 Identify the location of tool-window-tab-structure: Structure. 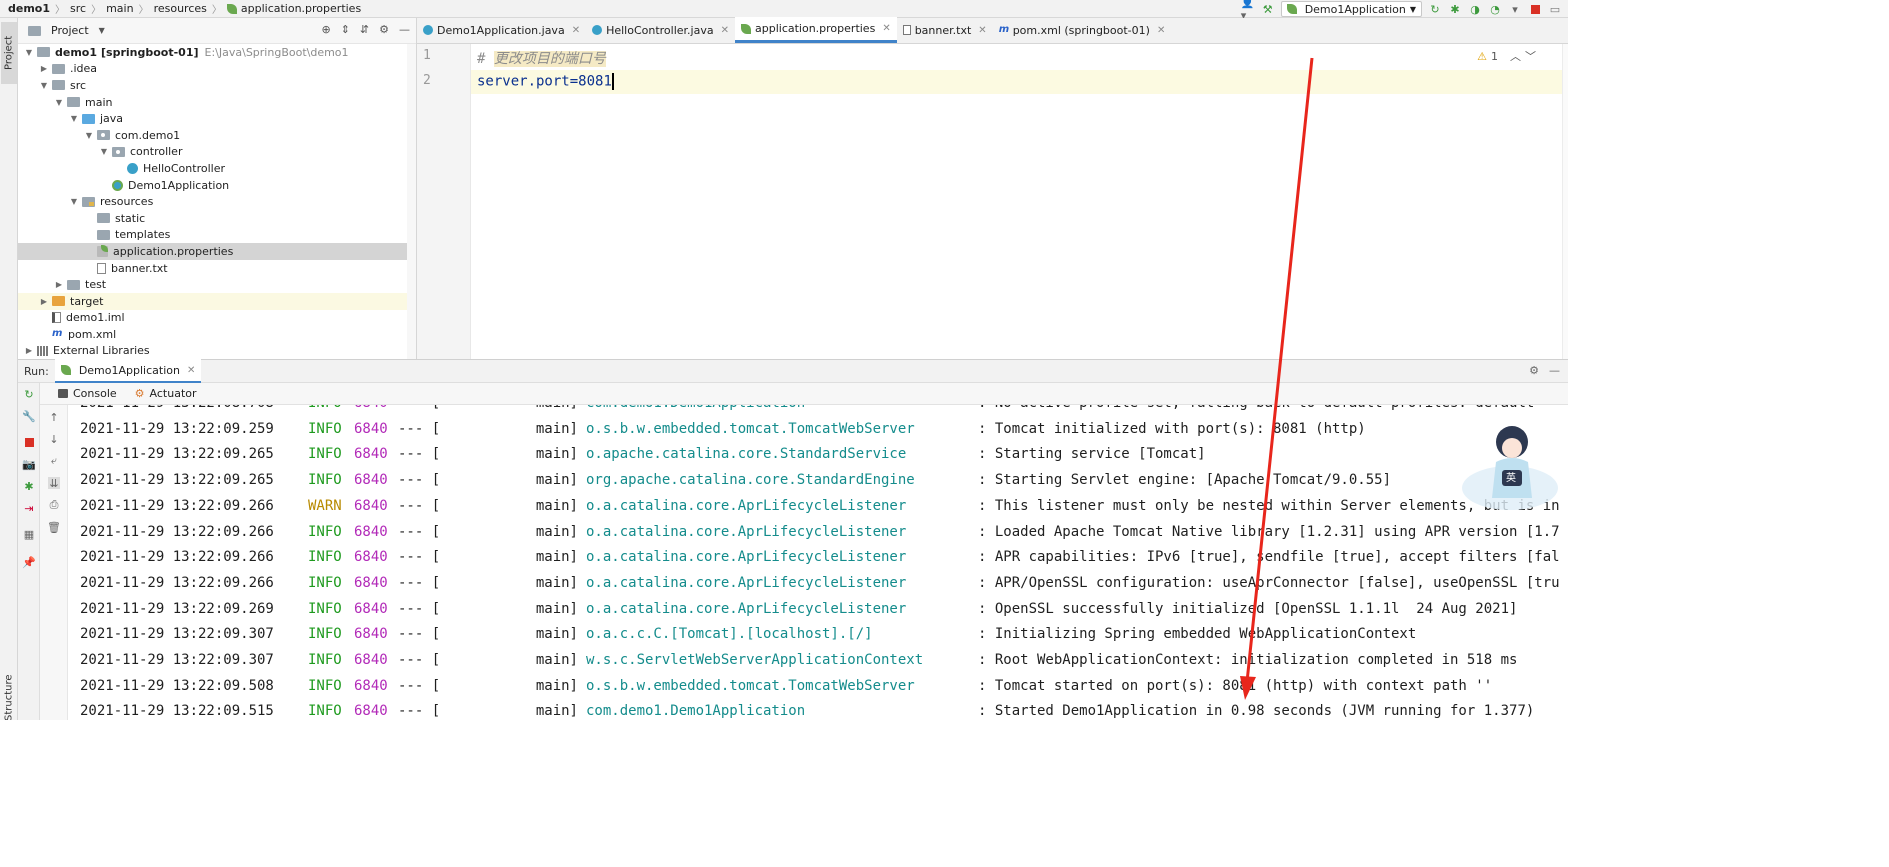
(9, 694).